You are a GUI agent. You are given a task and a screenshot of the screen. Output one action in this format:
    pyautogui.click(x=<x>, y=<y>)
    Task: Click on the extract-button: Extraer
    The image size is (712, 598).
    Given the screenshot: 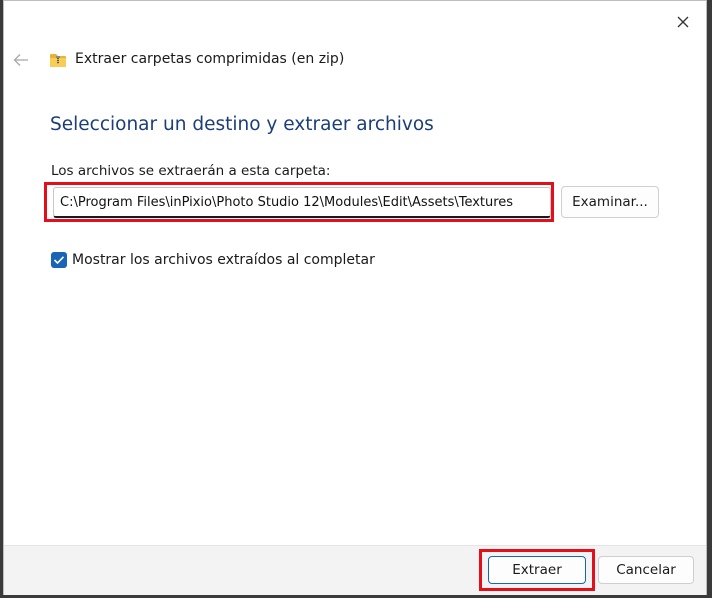 What is the action you would take?
    pyautogui.click(x=537, y=570)
    